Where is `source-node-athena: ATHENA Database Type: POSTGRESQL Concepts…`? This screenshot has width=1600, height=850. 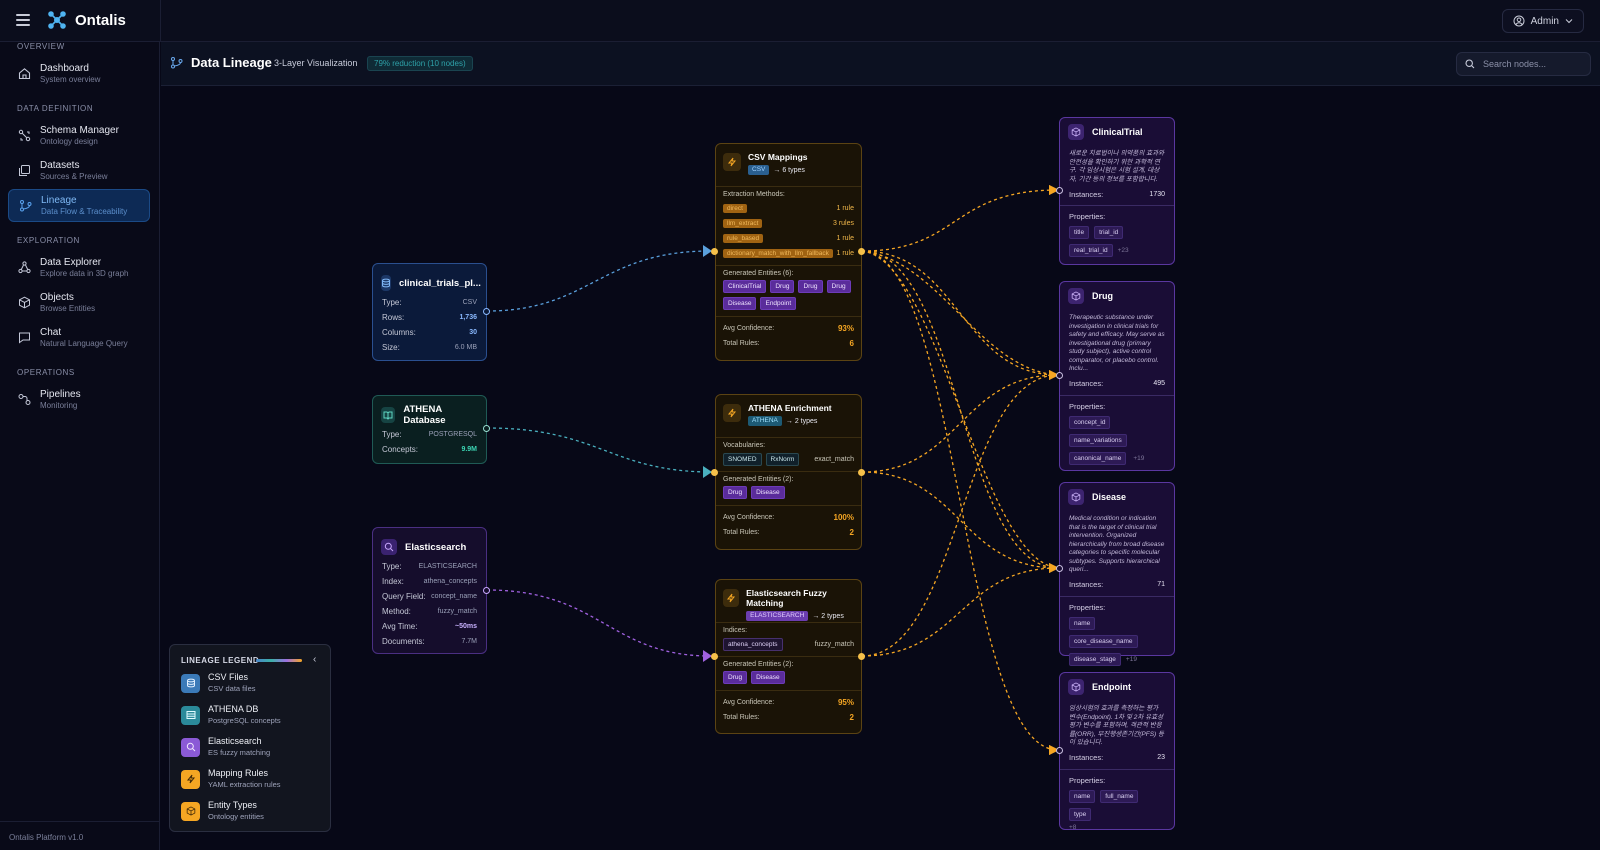
source-node-athena: ATHENA Database Type: POSTGRESQL Concepts… is located at coordinates (429, 429).